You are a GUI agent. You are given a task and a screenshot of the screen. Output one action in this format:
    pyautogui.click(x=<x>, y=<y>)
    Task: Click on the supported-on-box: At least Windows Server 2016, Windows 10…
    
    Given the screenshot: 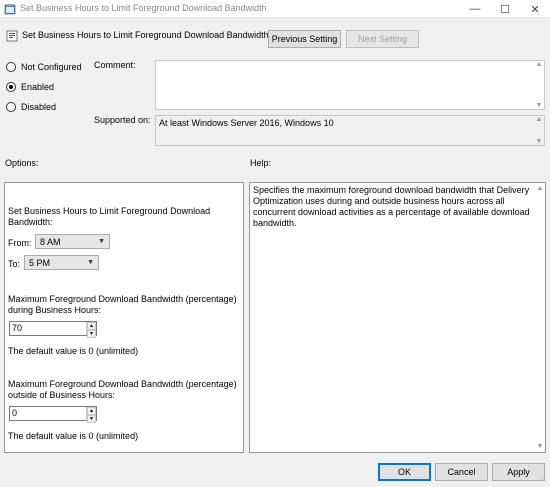 What is the action you would take?
    pyautogui.click(x=350, y=130)
    